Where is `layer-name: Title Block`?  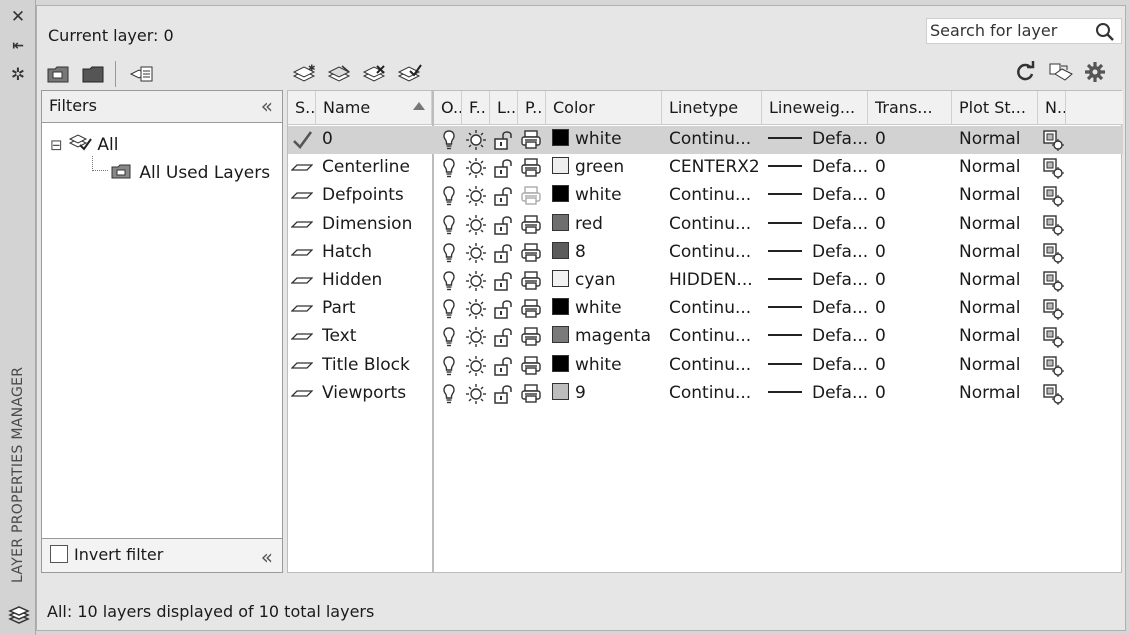 layer-name: Title Block is located at coordinates (376, 366).